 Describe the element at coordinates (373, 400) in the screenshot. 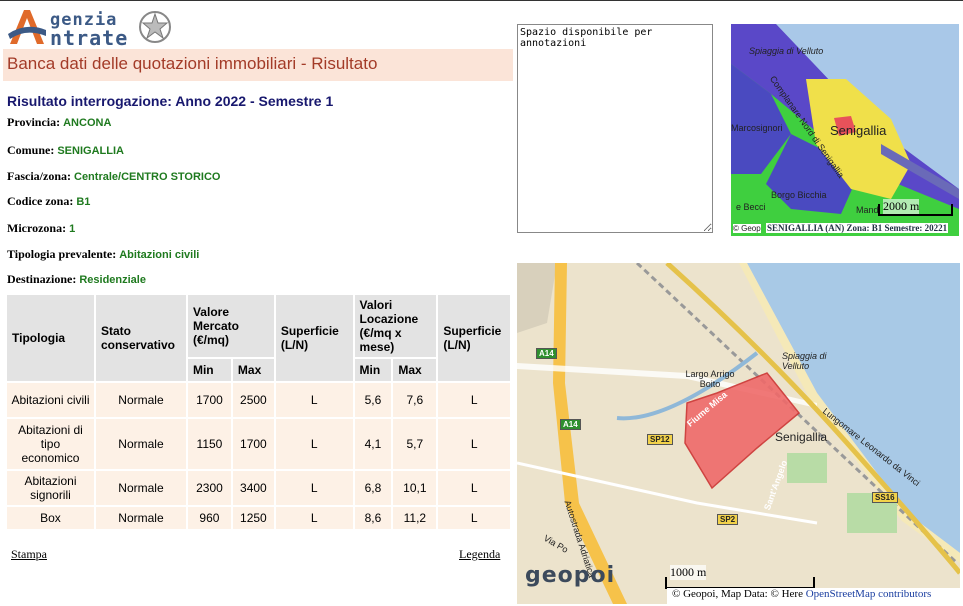

I see `table-cell: 5,6` at that location.